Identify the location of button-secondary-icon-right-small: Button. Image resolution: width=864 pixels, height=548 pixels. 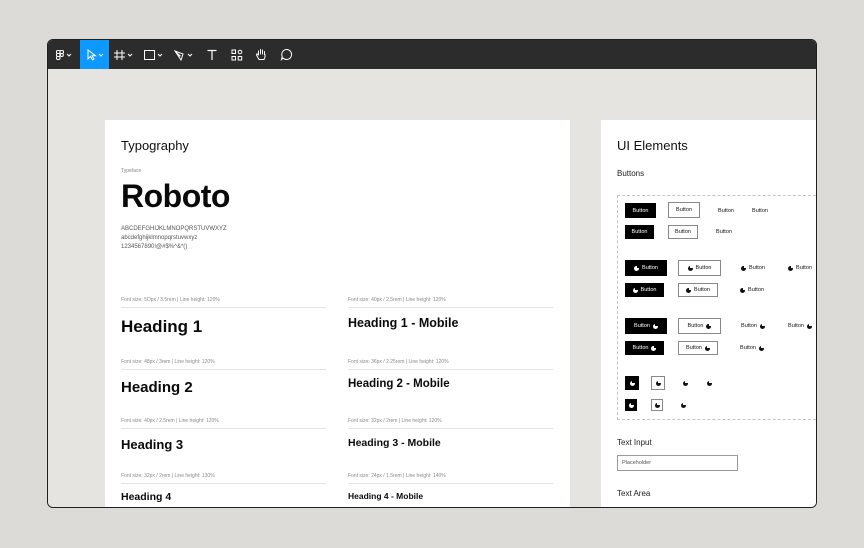
(698, 348).